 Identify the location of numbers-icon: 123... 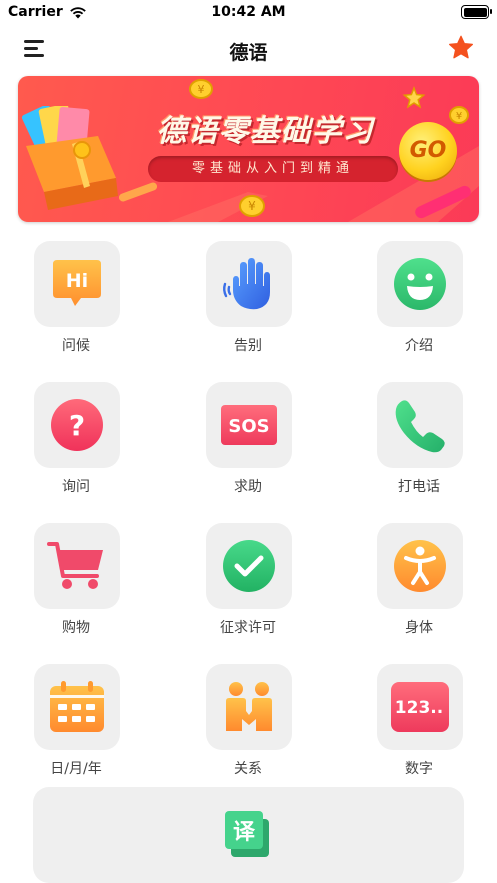
(420, 707).